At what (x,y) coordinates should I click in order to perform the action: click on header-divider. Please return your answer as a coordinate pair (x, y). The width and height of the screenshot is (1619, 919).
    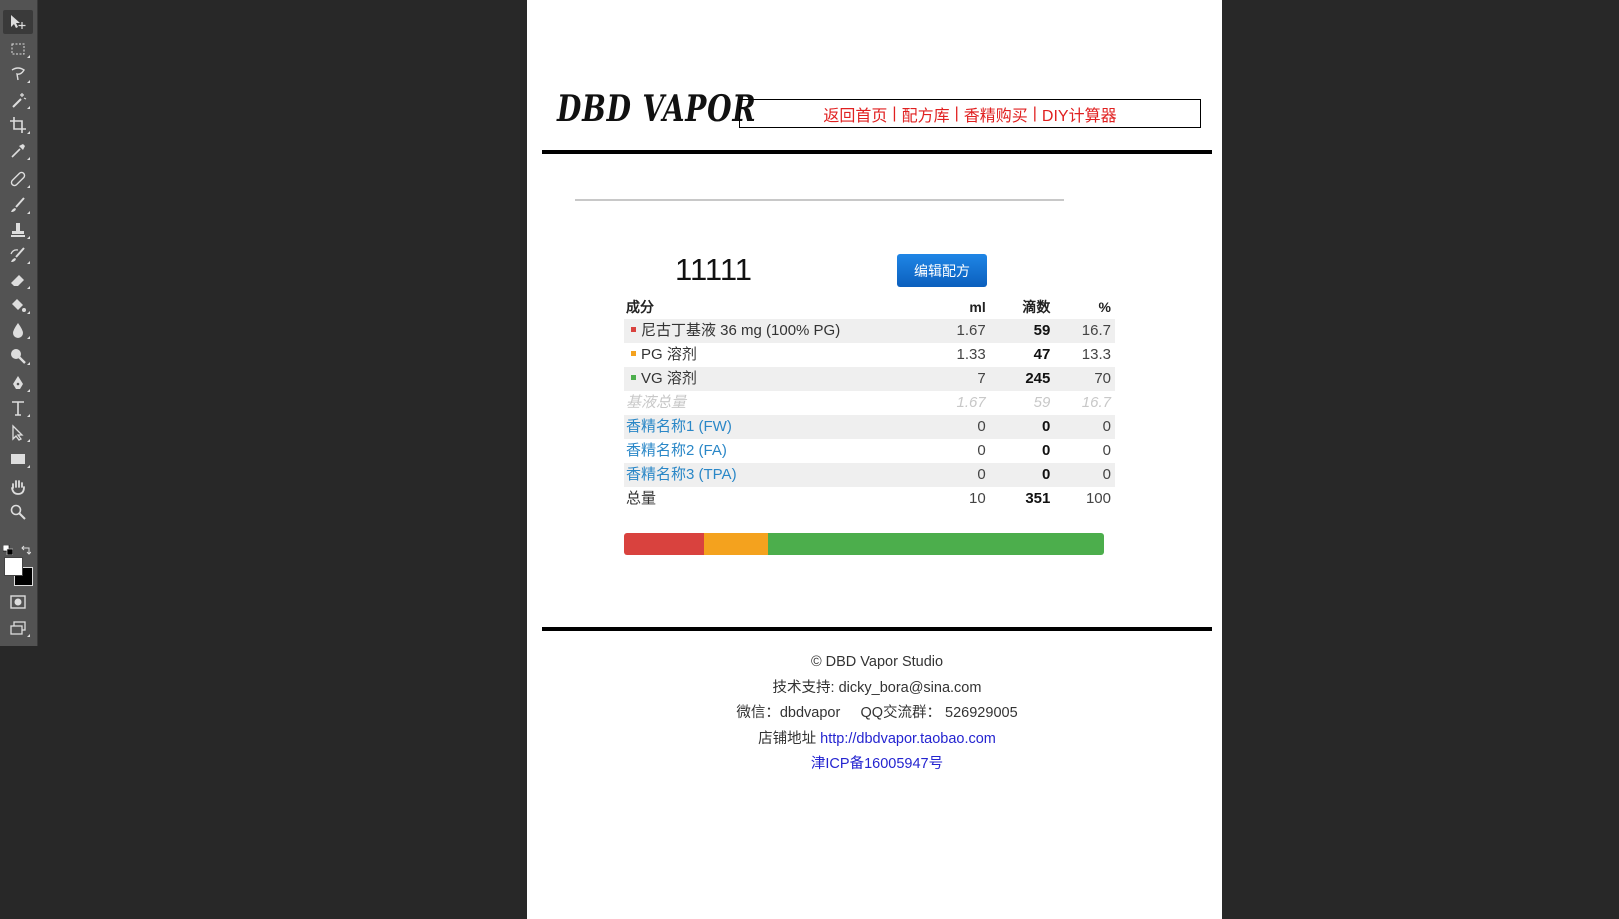
    Looking at the image, I should click on (877, 152).